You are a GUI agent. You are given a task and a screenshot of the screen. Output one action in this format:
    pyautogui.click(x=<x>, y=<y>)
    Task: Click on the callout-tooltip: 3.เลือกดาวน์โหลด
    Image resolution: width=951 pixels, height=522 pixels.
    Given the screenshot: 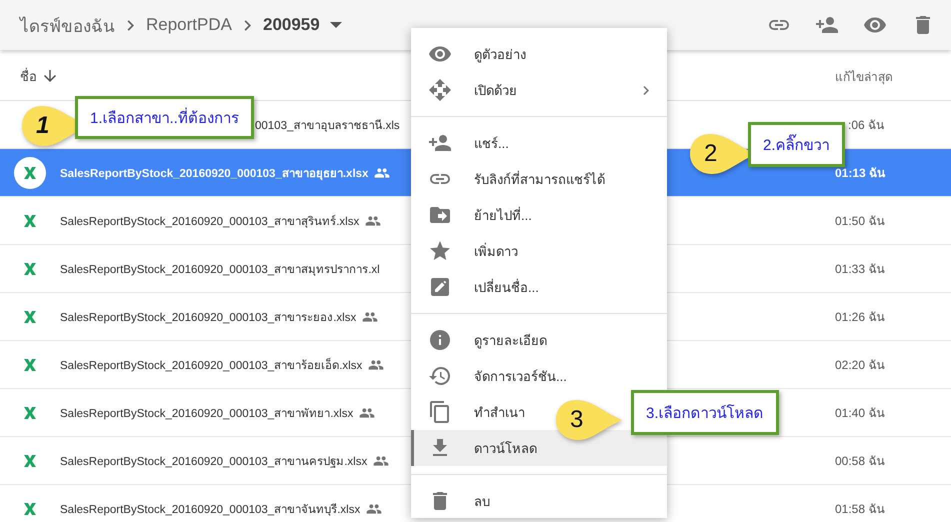 What is the action you would take?
    pyautogui.click(x=705, y=412)
    